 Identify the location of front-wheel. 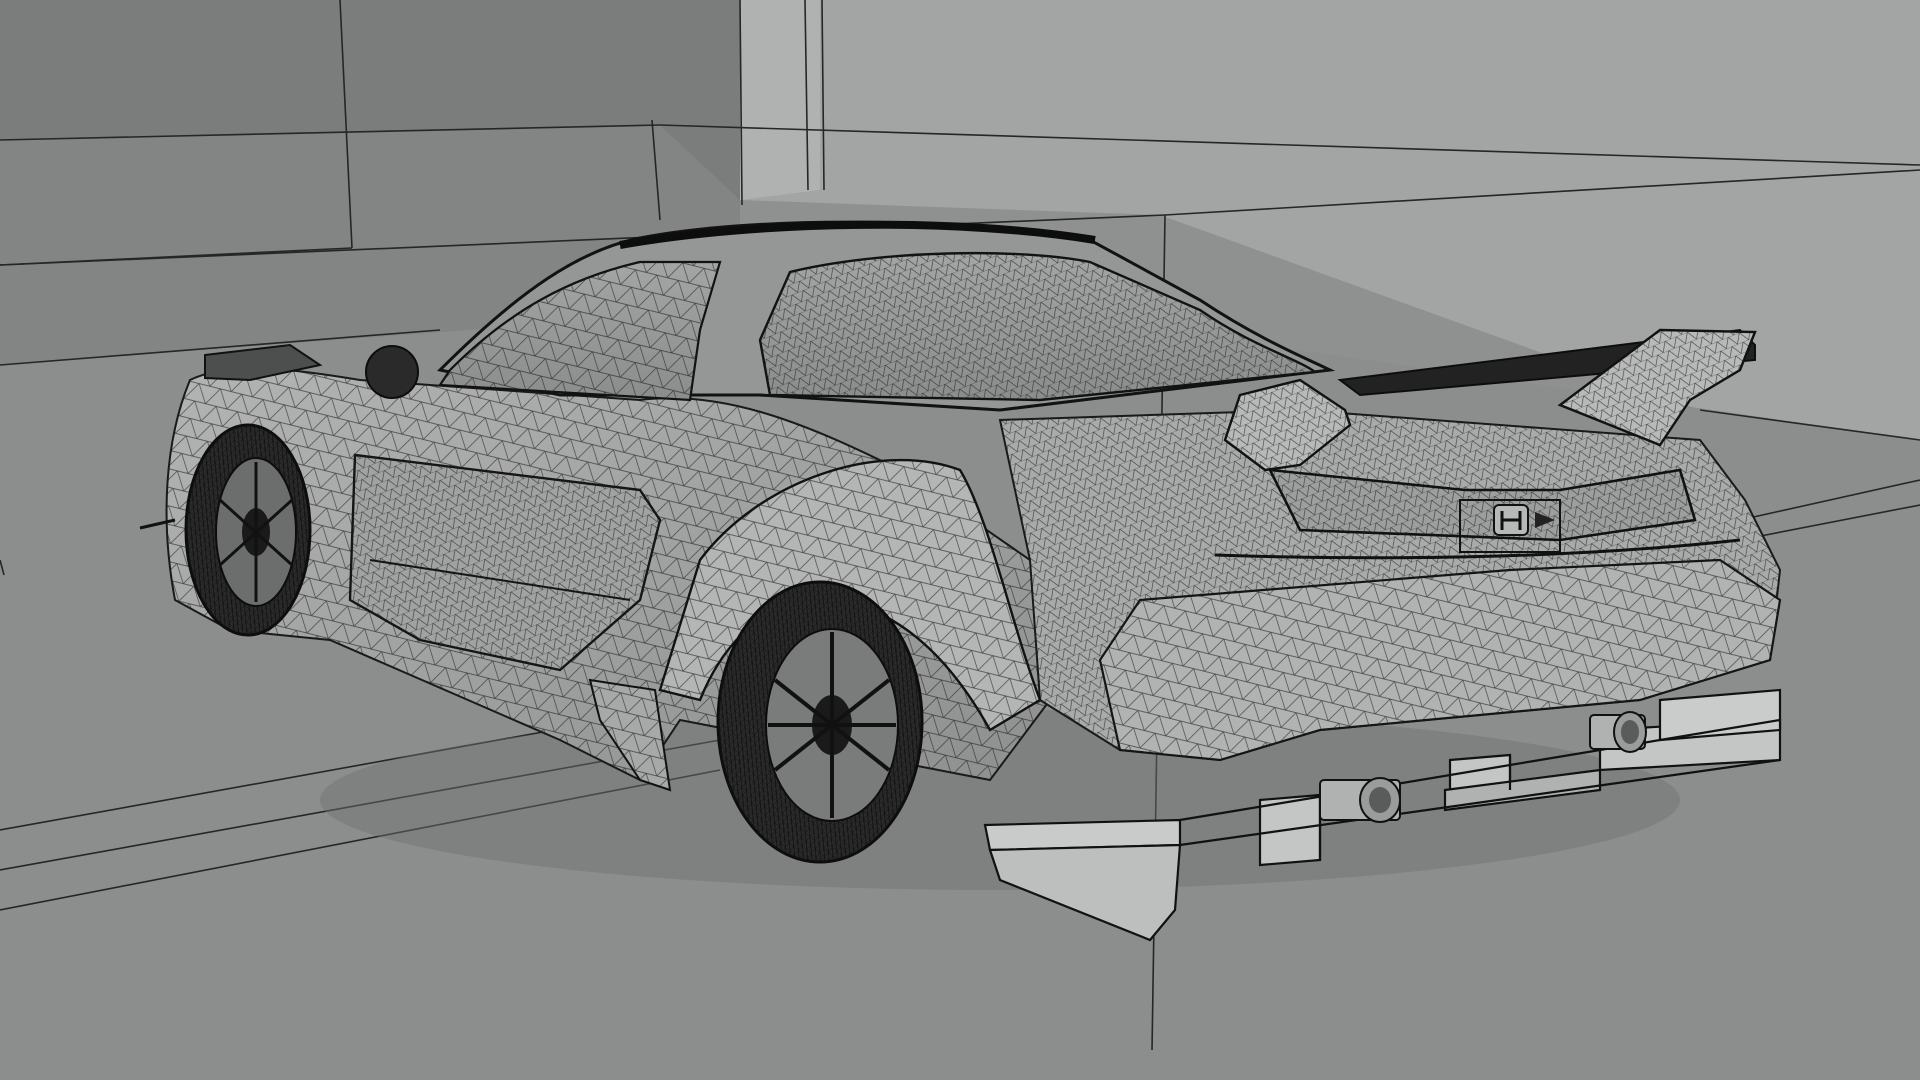
(248, 530).